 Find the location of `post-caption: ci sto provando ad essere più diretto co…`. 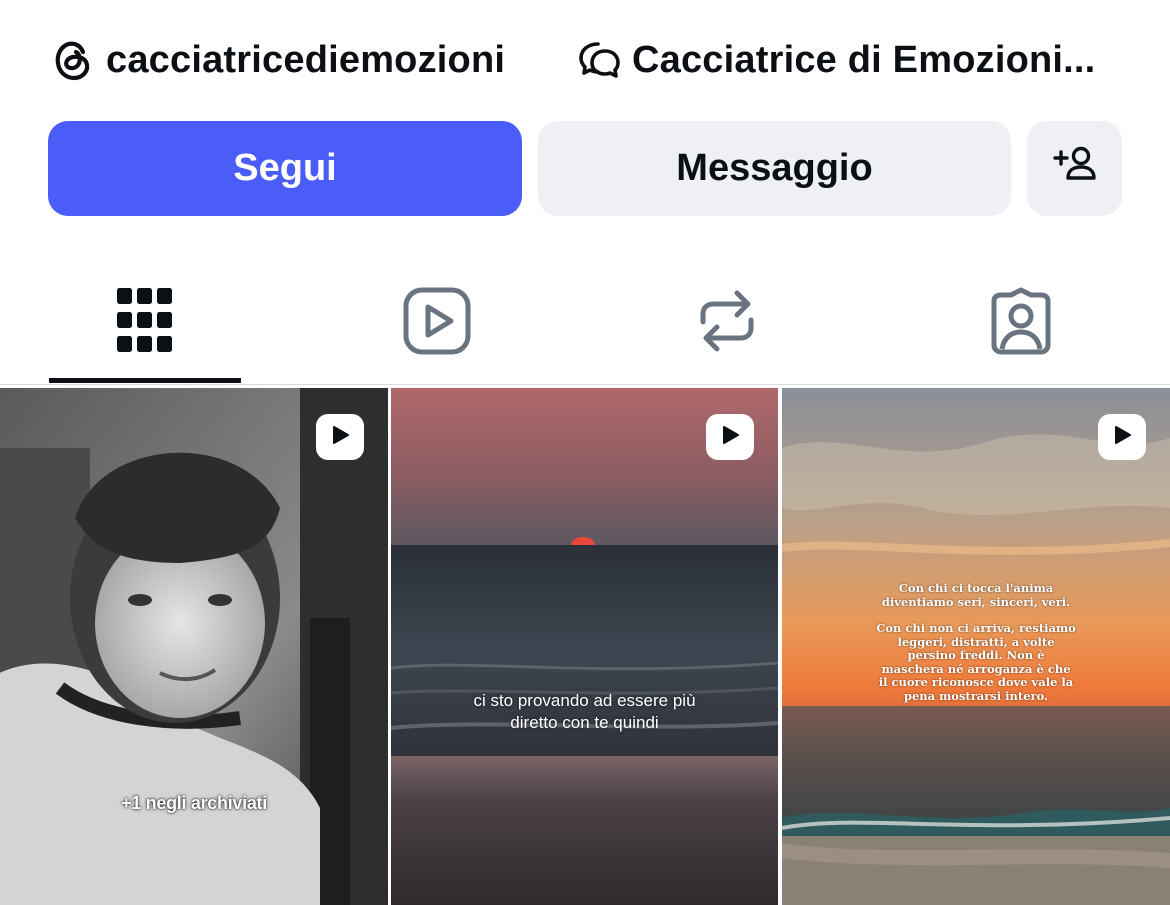

post-caption: ci sto provando ad essere più diretto co… is located at coordinates (584, 712).